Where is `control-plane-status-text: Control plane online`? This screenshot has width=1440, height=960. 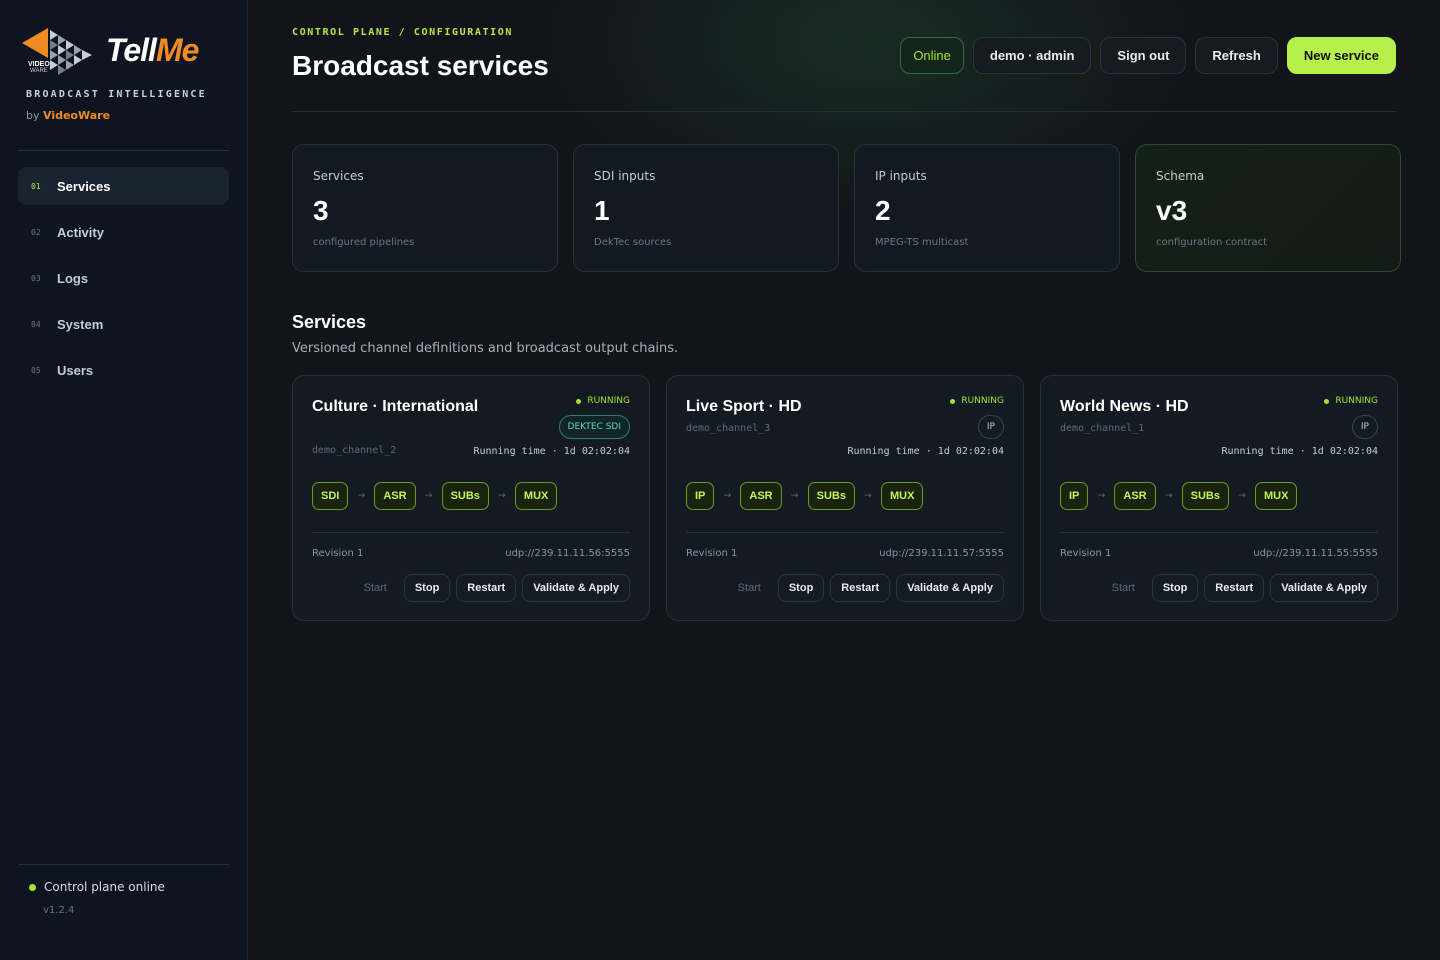 control-plane-status-text: Control plane online is located at coordinates (104, 887).